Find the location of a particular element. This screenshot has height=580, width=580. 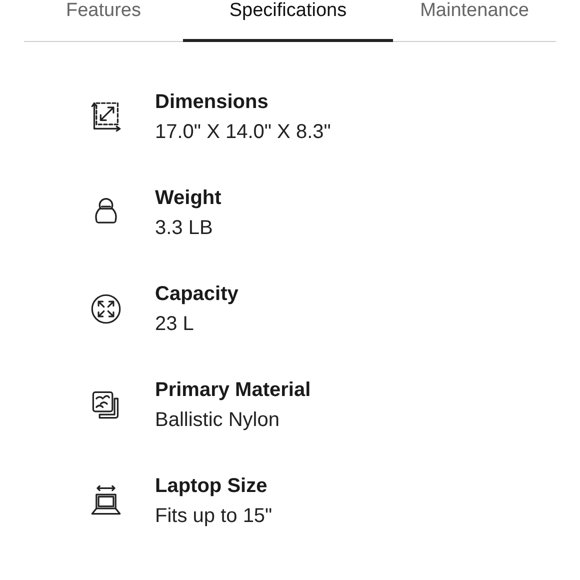

laptop-icon is located at coordinates (106, 501).